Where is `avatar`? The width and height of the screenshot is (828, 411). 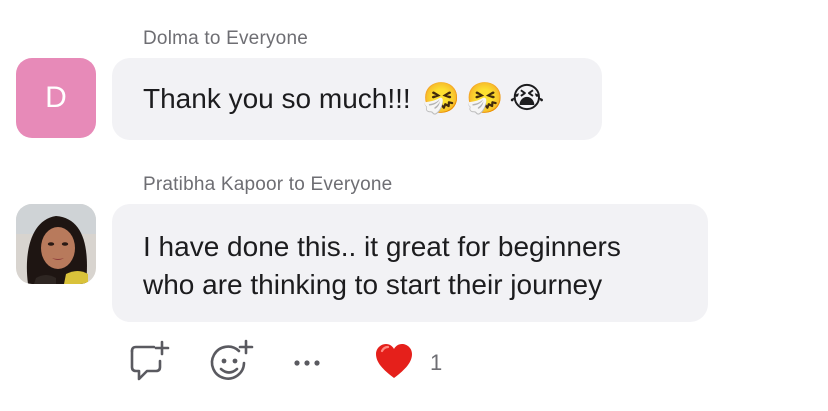 avatar is located at coordinates (56, 244).